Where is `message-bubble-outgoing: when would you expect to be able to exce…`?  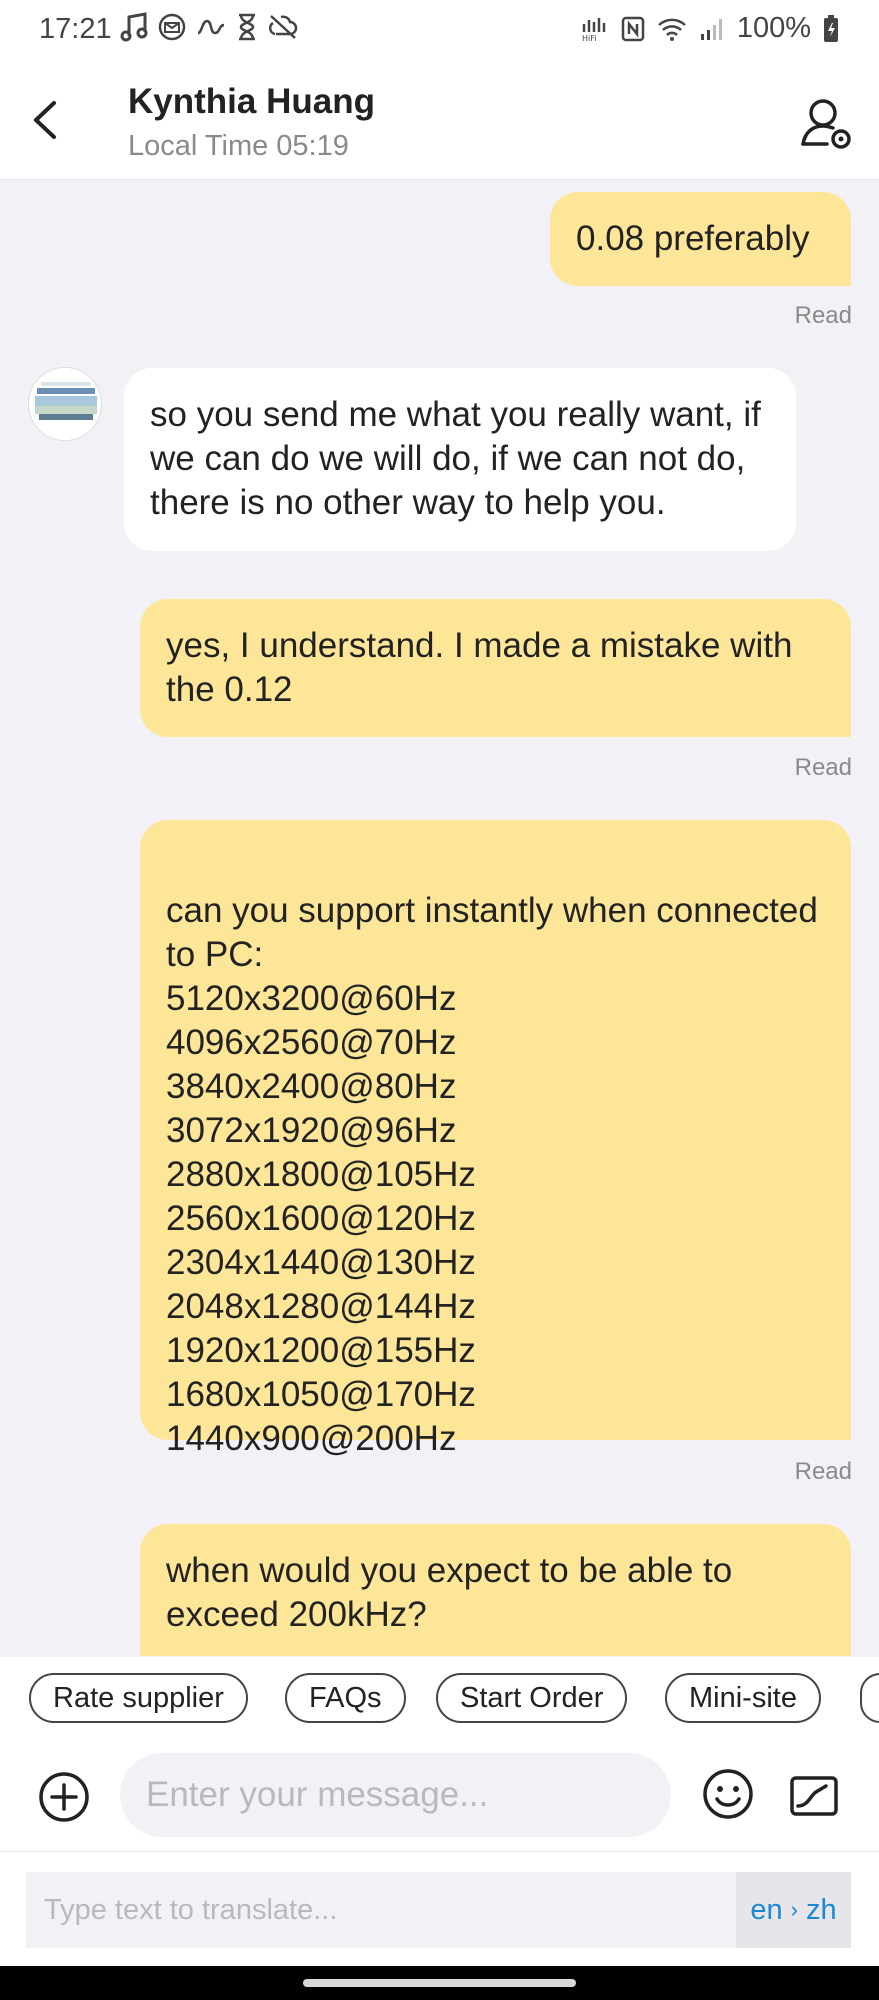
message-bubble-outgoing: when would you expect to be able to exce… is located at coordinates (495, 1590).